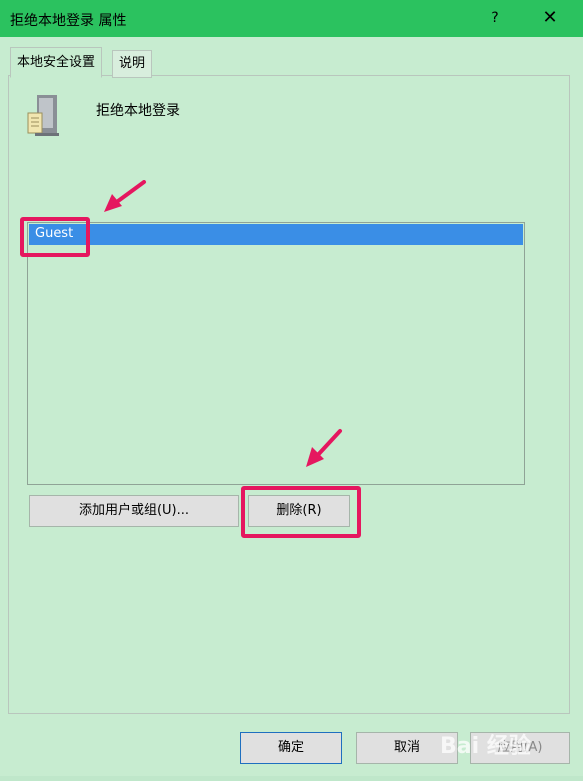 Image resolution: width=583 pixels, height=781 pixels. What do you see at coordinates (291, 18) in the screenshot?
I see `title-bar: 拒绝本地登录 属性 ? ✕` at bounding box center [291, 18].